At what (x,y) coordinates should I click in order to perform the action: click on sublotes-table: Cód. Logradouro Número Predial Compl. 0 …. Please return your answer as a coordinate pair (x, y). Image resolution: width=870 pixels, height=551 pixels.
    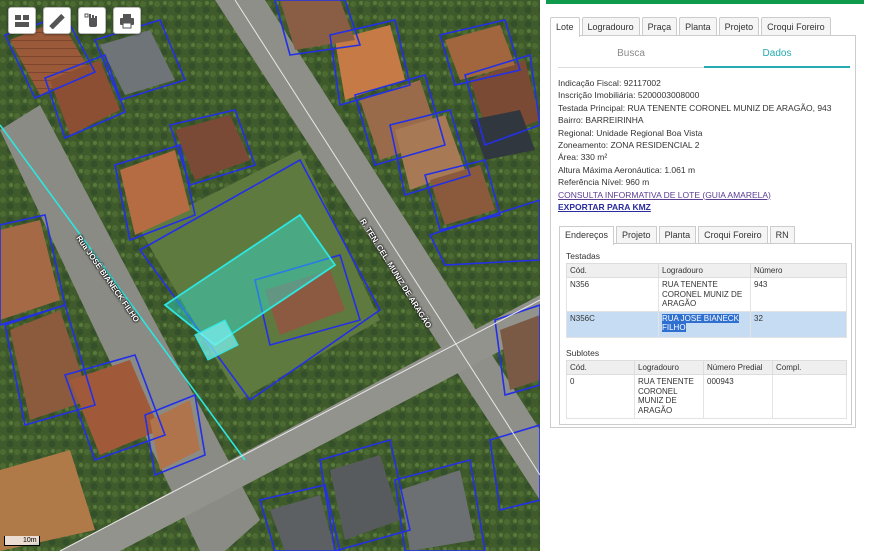
    Looking at the image, I should click on (706, 389).